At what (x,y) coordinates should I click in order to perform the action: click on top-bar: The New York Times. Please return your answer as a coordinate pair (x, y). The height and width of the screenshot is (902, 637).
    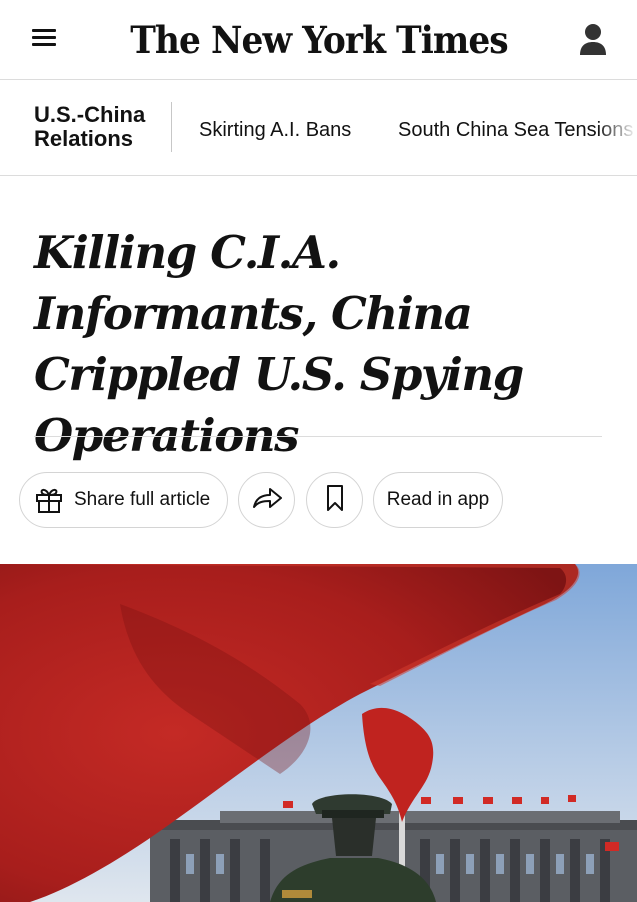
    Looking at the image, I should click on (318, 40).